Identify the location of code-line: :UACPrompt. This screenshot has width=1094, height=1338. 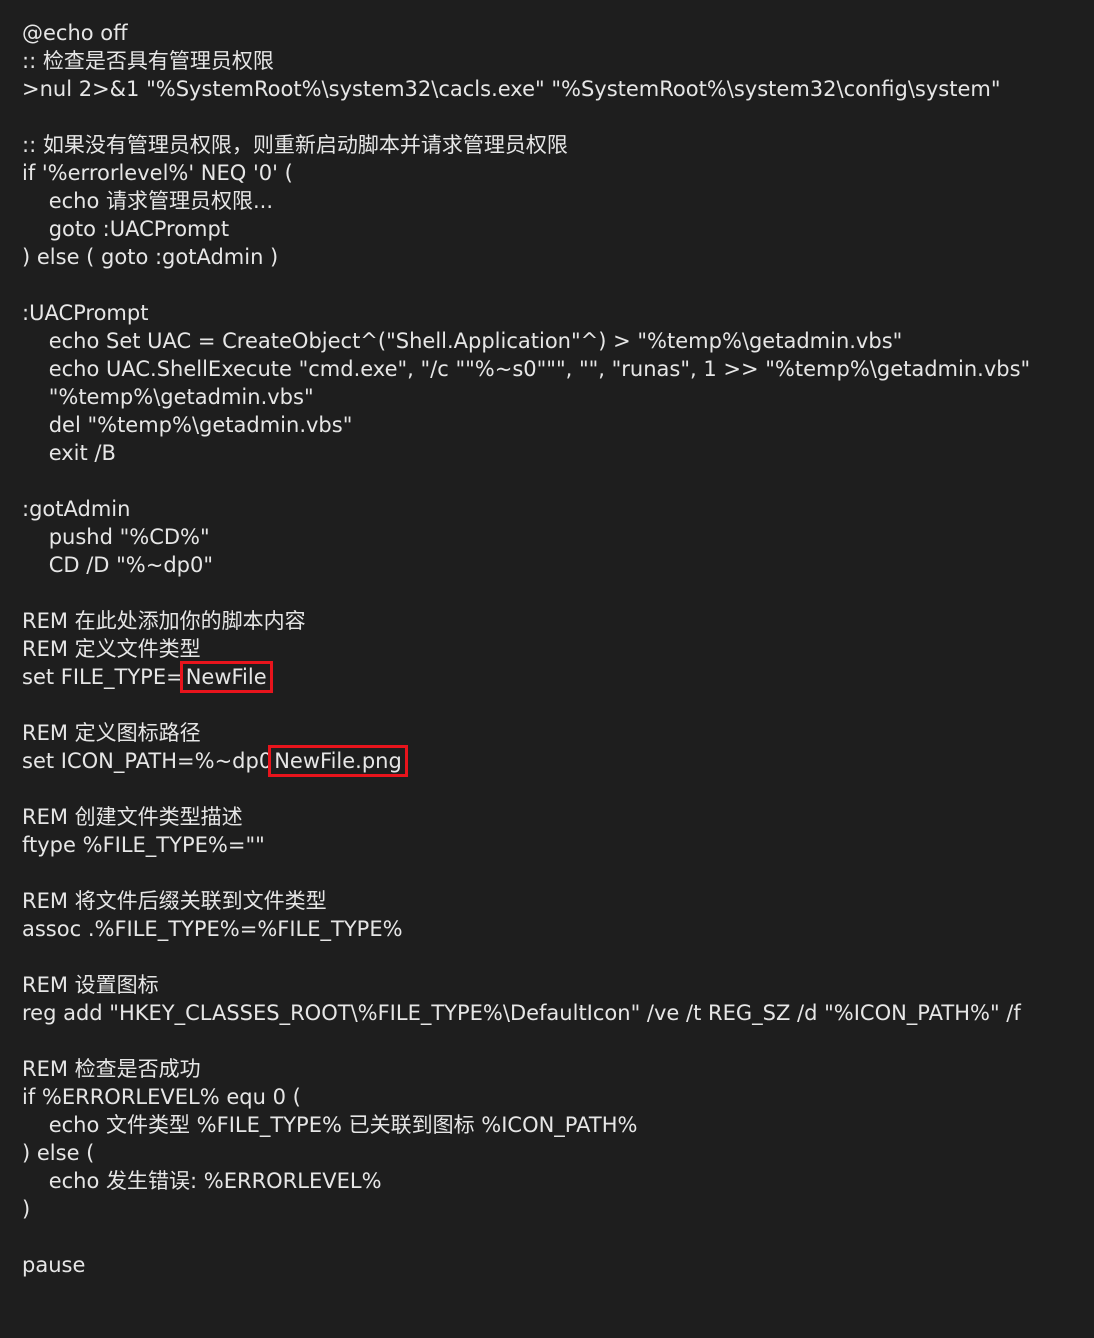
(558, 313).